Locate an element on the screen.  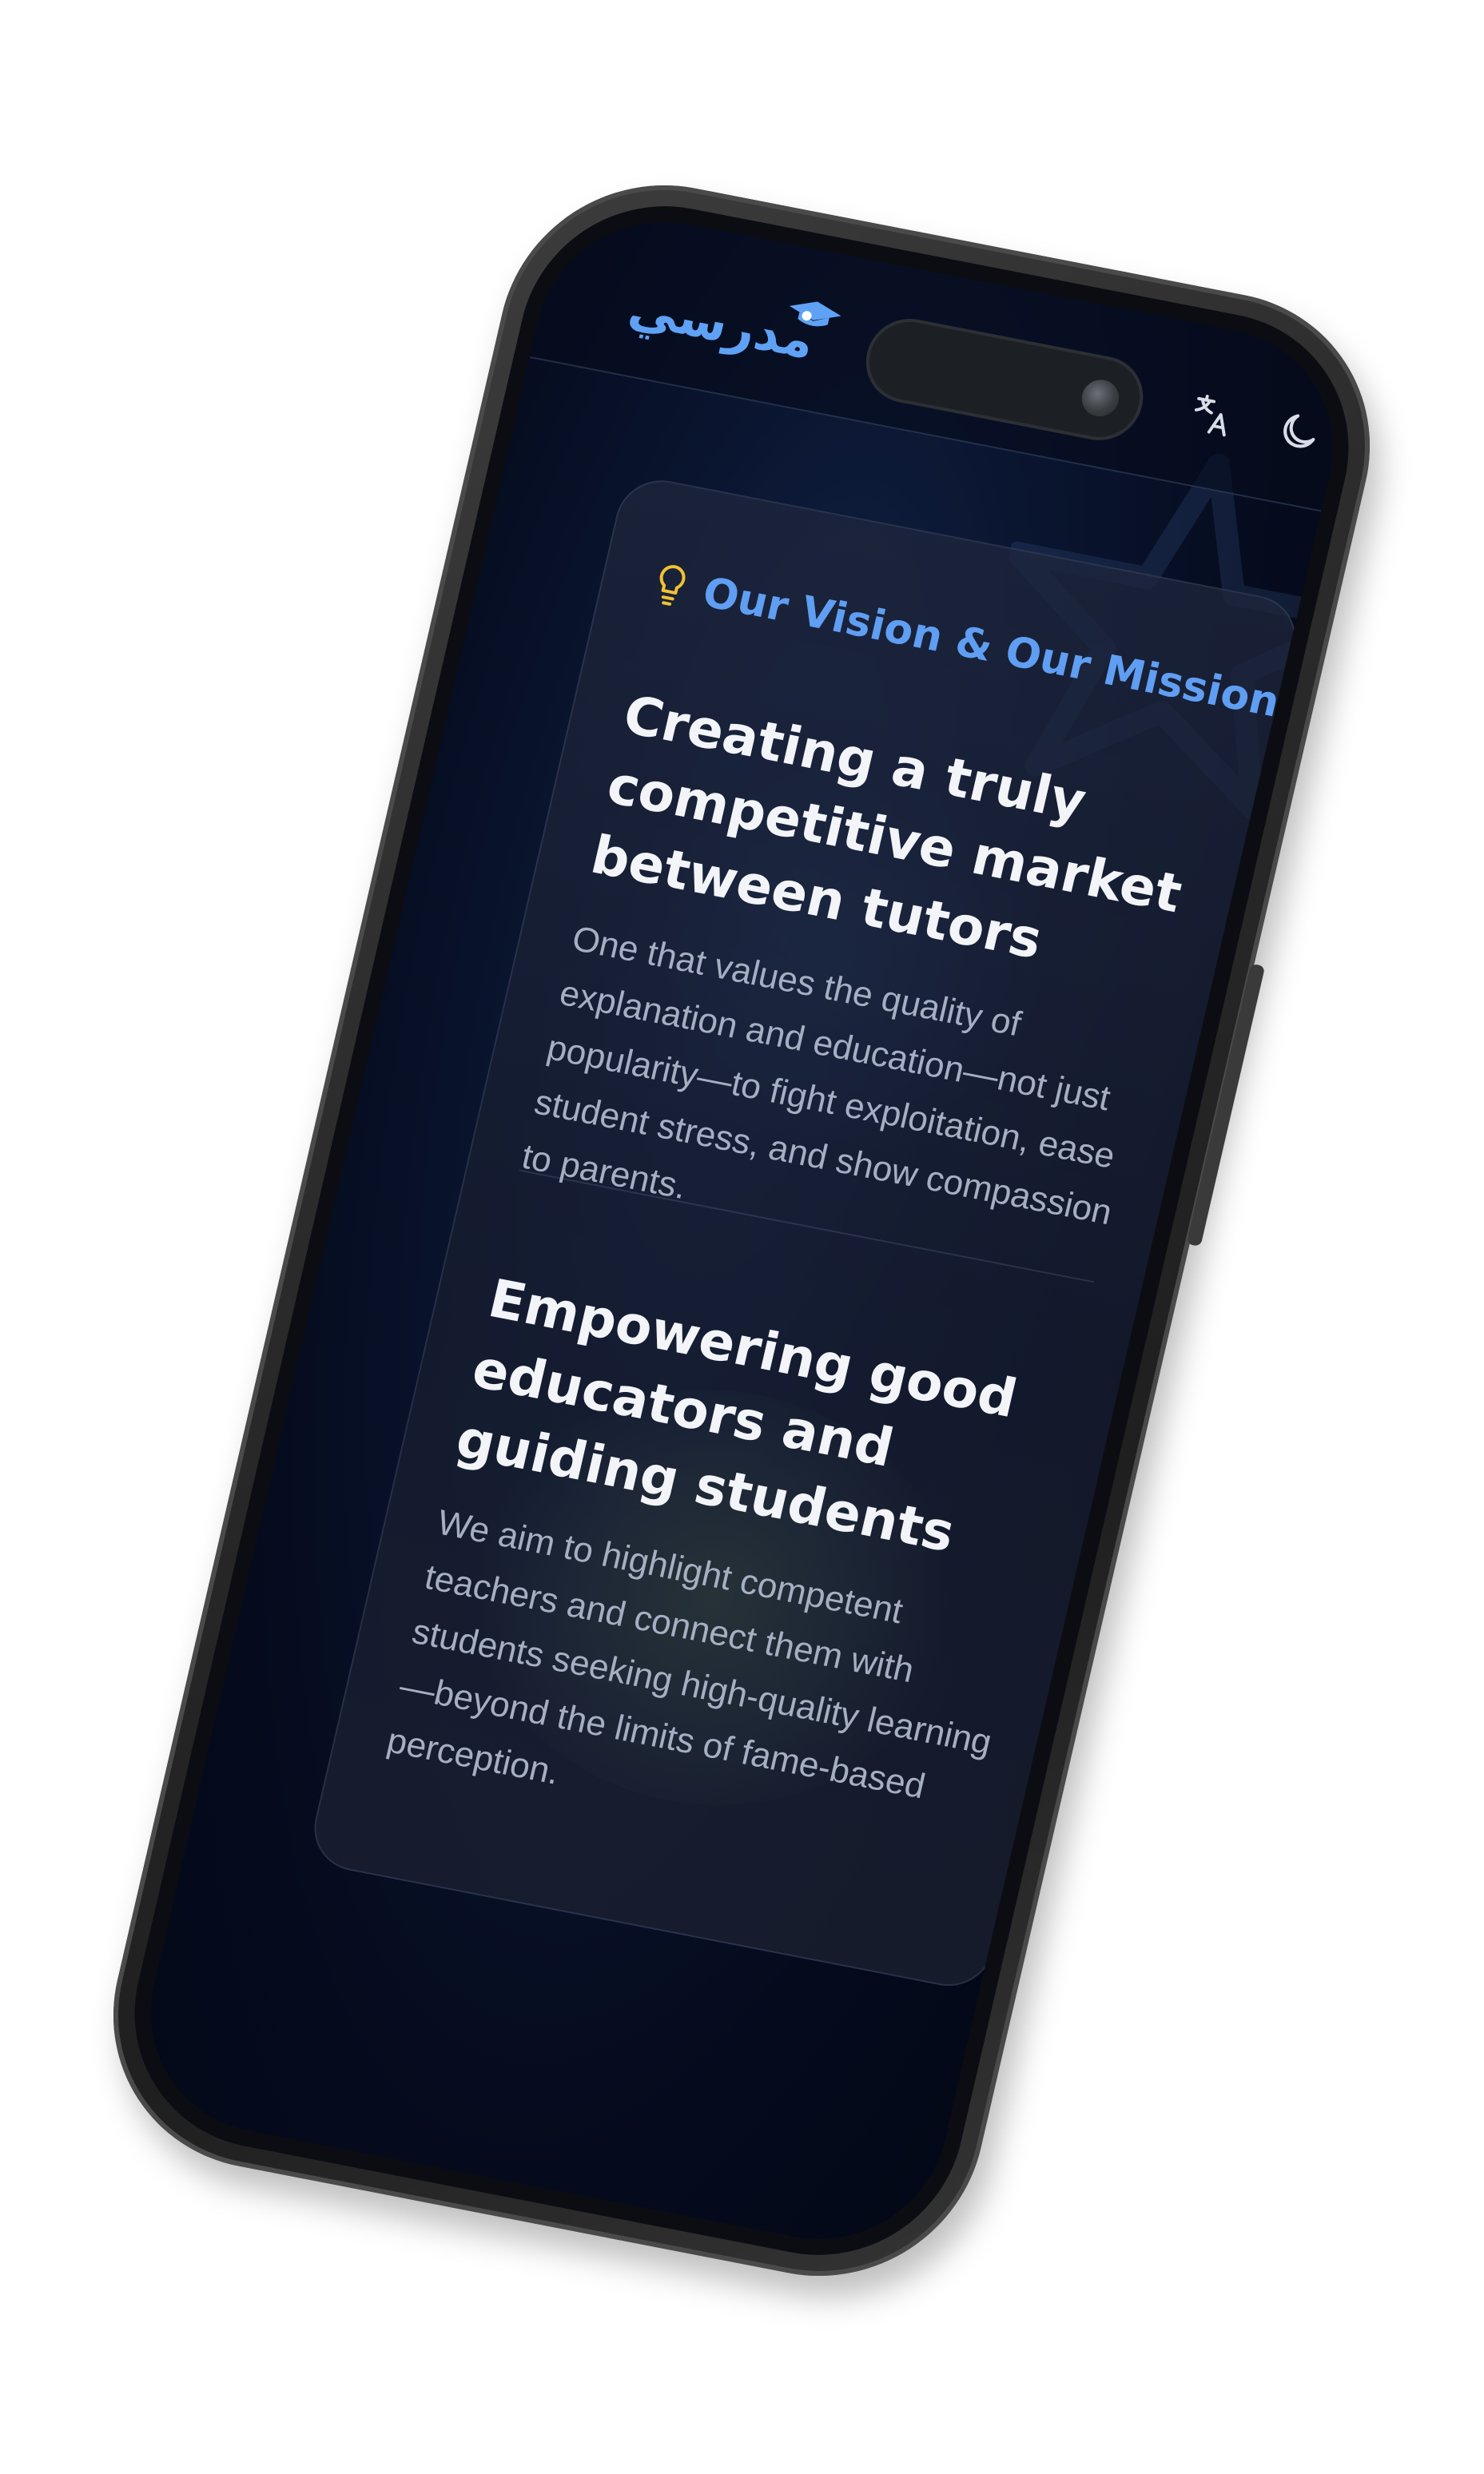
front-camera is located at coordinates (1101, 398).